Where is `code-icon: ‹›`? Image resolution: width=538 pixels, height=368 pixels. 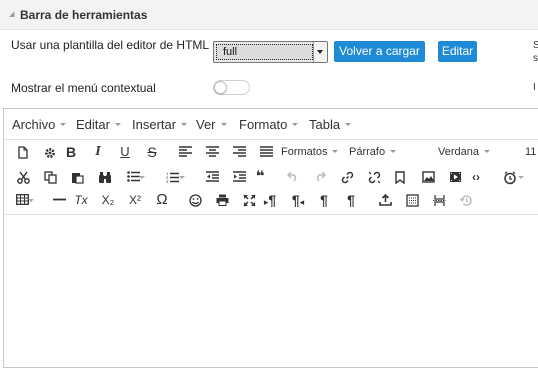 code-icon: ‹› is located at coordinates (476, 177).